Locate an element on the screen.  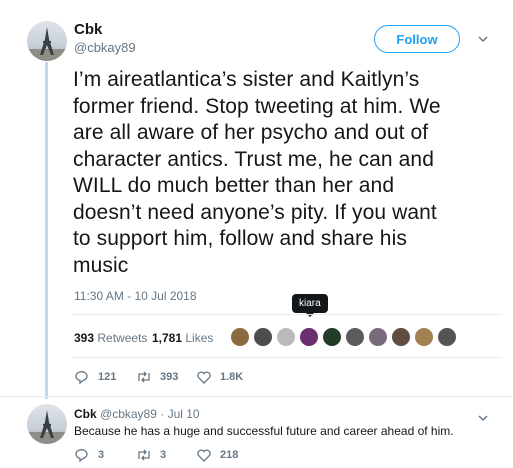
reply-author-avatar is located at coordinates (47, 424).